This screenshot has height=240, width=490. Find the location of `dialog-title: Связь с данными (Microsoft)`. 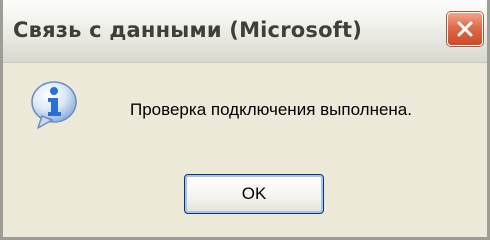

dialog-title: Связь с данными (Microsoft) is located at coordinates (188, 30).